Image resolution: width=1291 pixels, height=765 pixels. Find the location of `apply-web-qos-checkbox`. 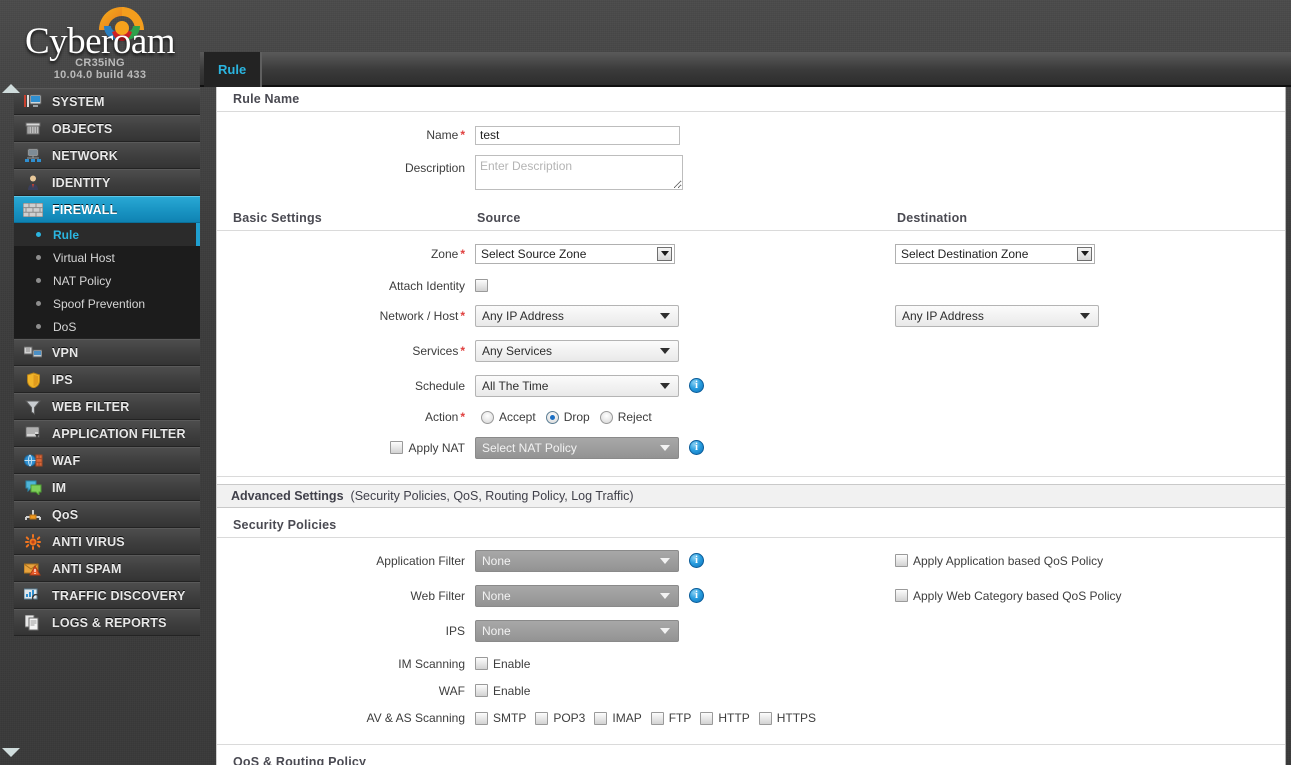

apply-web-qos-checkbox is located at coordinates (901, 595).